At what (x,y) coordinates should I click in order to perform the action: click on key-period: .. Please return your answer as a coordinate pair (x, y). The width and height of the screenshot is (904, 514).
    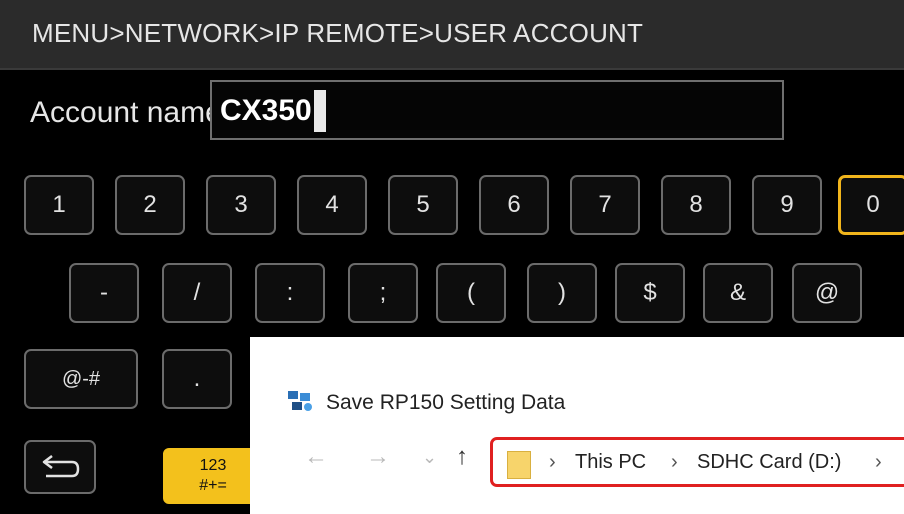
    Looking at the image, I should click on (197, 379).